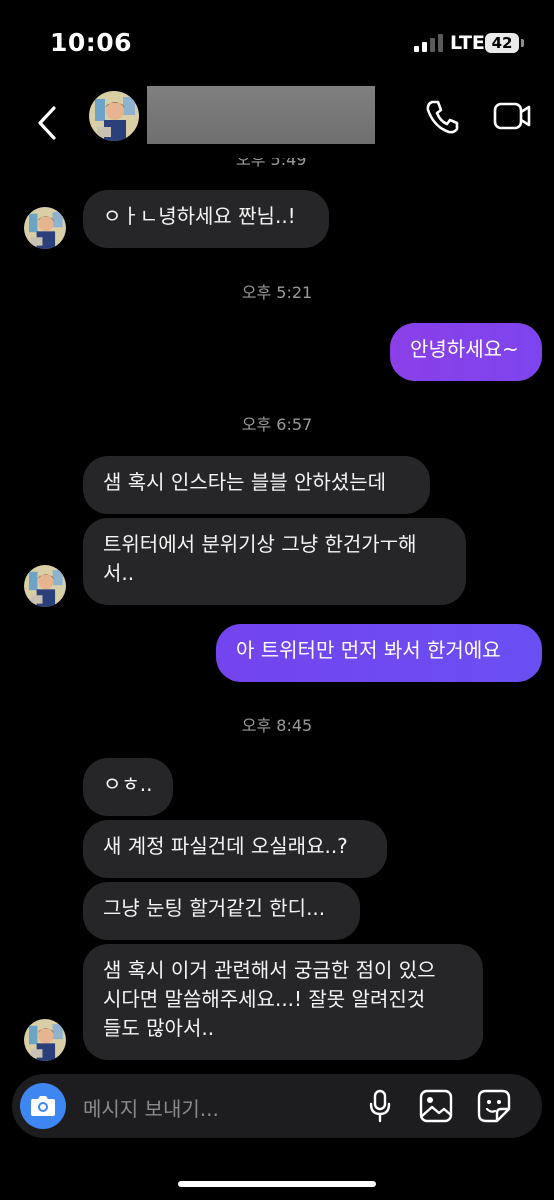 The width and height of the screenshot is (554, 1200). Describe the element at coordinates (206, 219) in the screenshot. I see `message-incoming: ㅇㅏㄴ녕하세요 짠님..!` at that location.